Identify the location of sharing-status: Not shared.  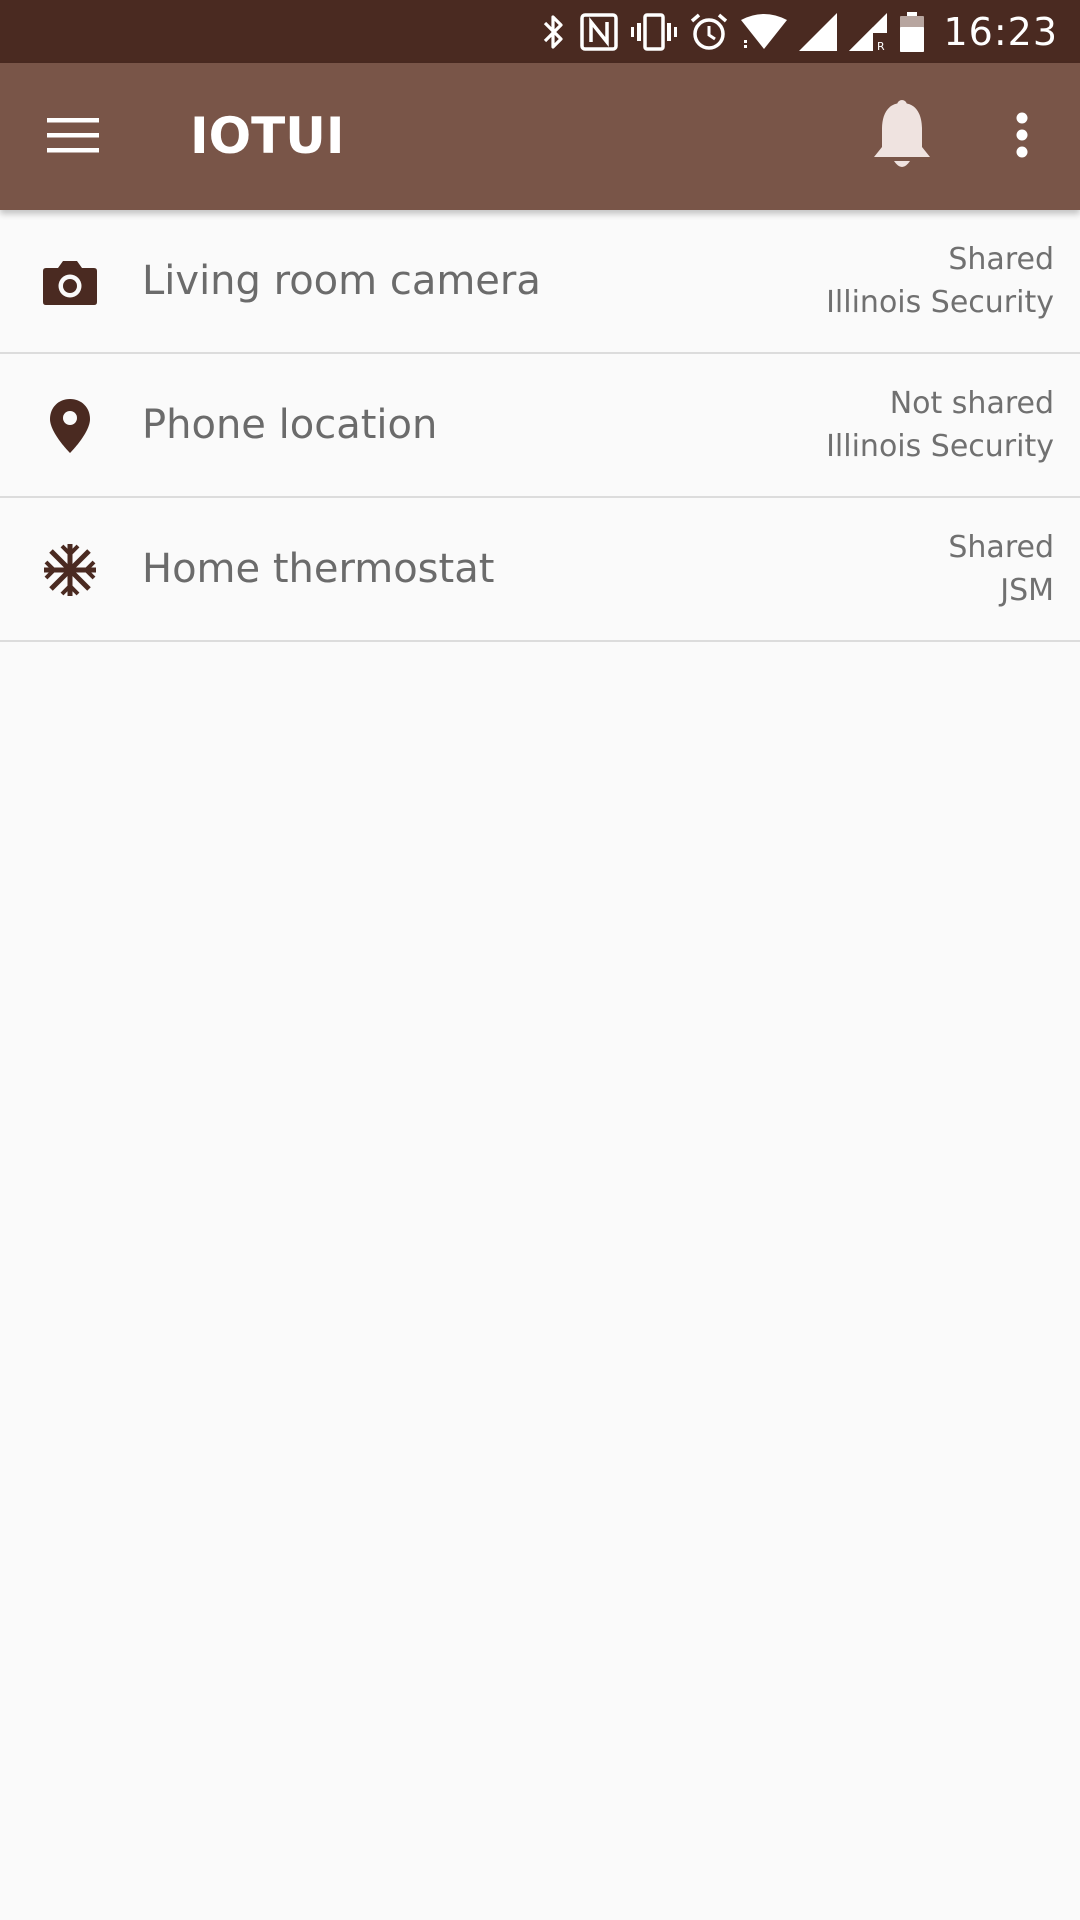
(971, 403).